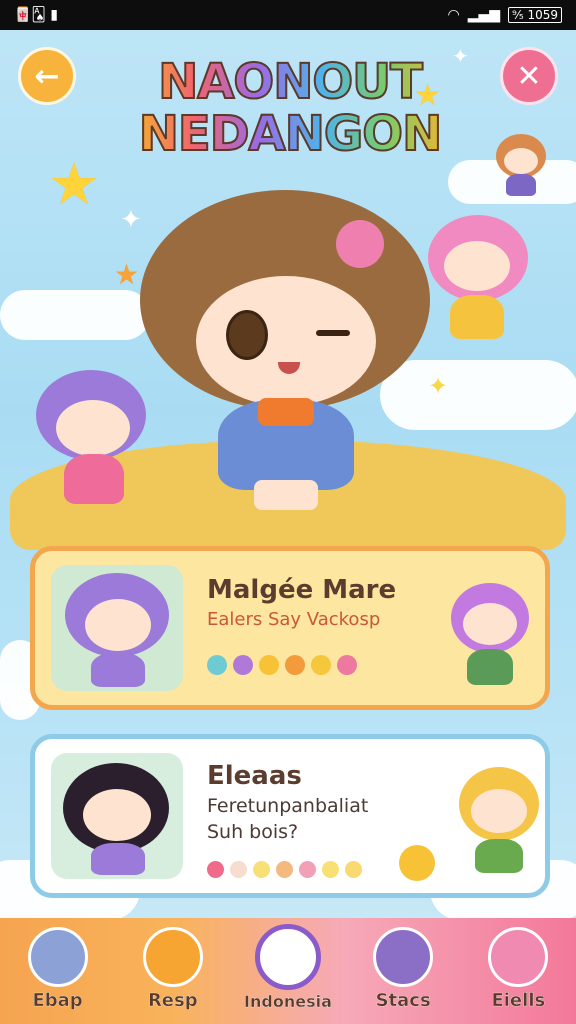 This screenshot has height=1024, width=576. I want to click on profile-icon, so click(57, 957).